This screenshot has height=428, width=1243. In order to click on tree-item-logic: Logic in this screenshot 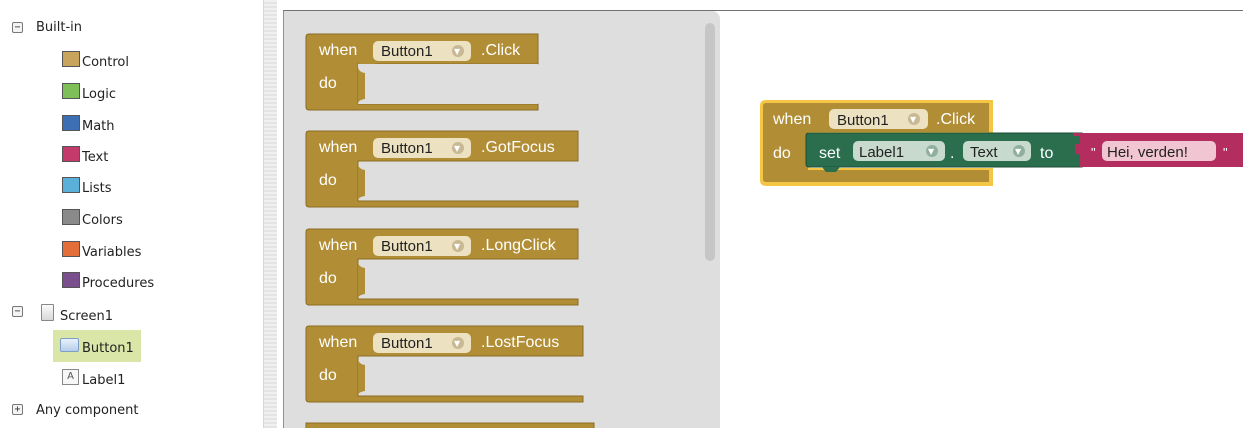, I will do `click(112, 94)`.